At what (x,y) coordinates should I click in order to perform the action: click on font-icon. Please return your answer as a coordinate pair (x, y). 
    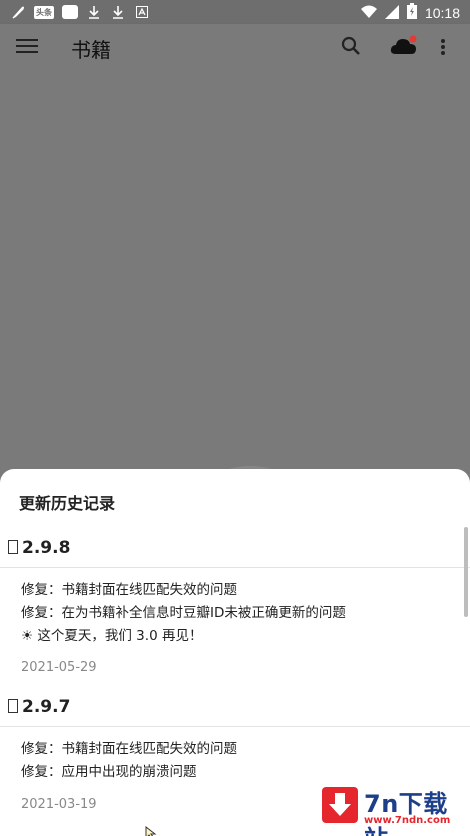
    Looking at the image, I should click on (142, 12).